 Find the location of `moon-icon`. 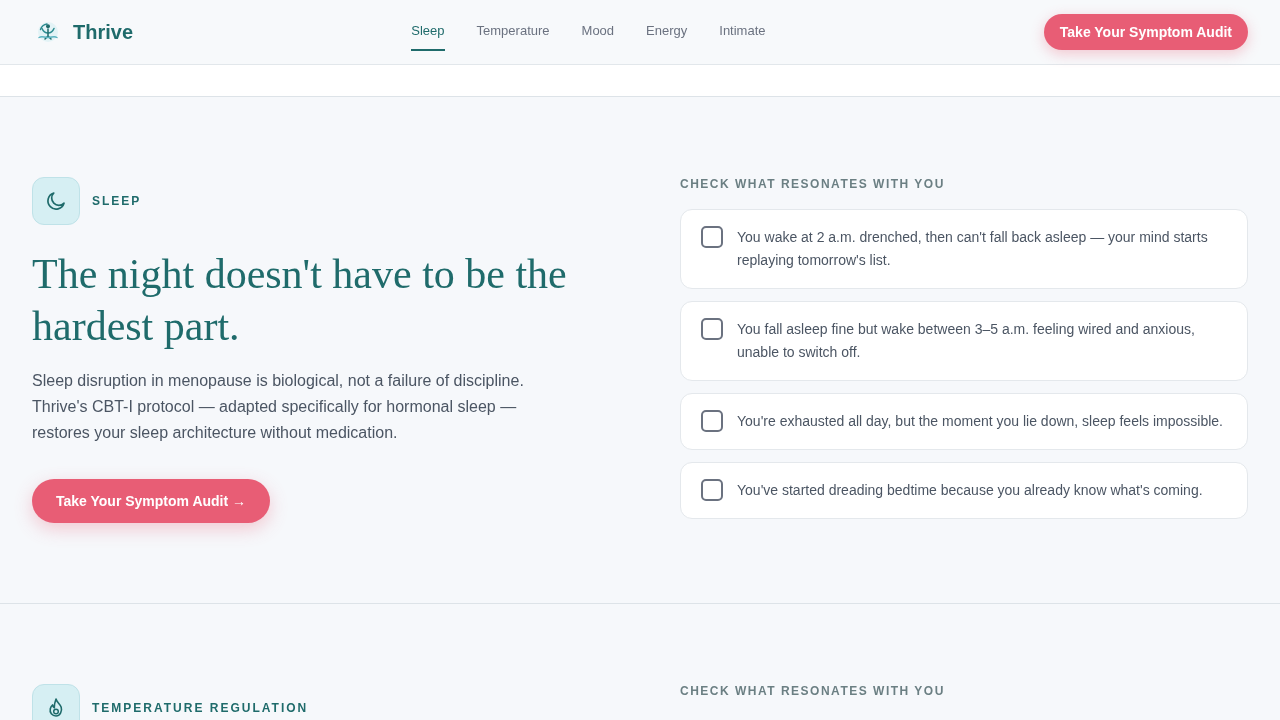

moon-icon is located at coordinates (56, 201).